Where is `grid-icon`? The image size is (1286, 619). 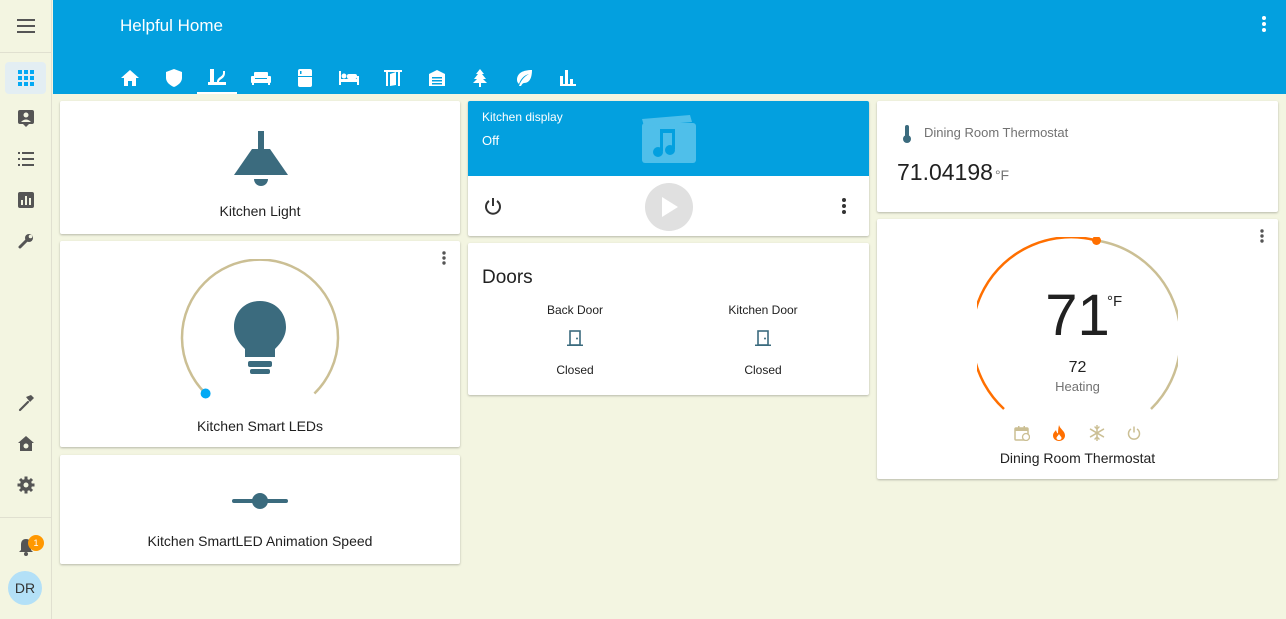
grid-icon is located at coordinates (25, 78).